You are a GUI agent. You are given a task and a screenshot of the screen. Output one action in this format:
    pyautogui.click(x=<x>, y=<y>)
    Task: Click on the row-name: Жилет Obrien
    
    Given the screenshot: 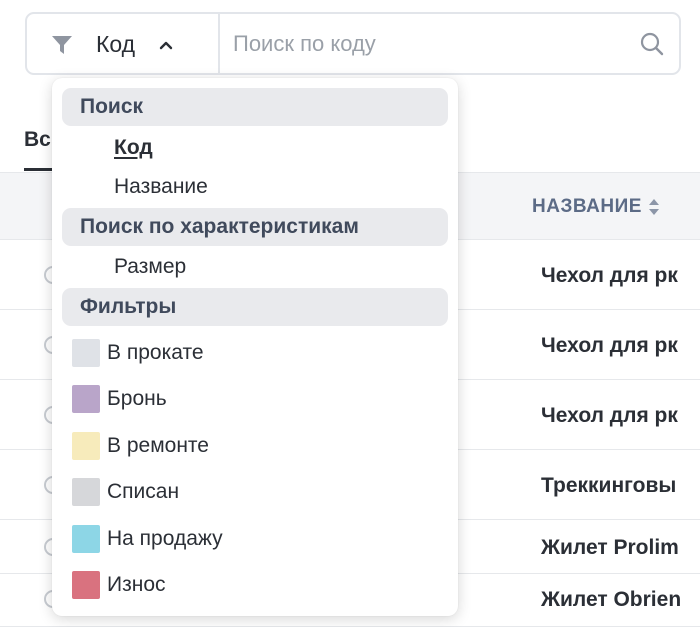 What is the action you would take?
    pyautogui.click(x=611, y=599)
    